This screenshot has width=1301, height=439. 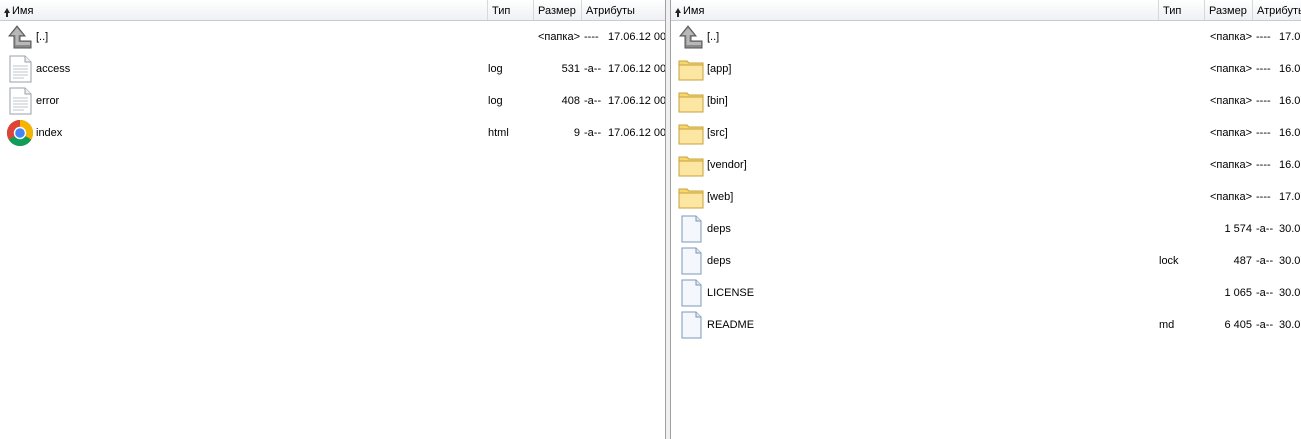 What do you see at coordinates (1238, 229) in the screenshot?
I see `file-size: 1 574` at bounding box center [1238, 229].